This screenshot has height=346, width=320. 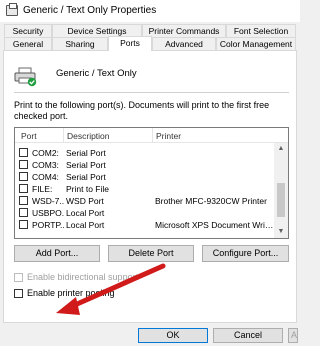 I want to click on tab-advanced: Advanced, so click(x=184, y=43).